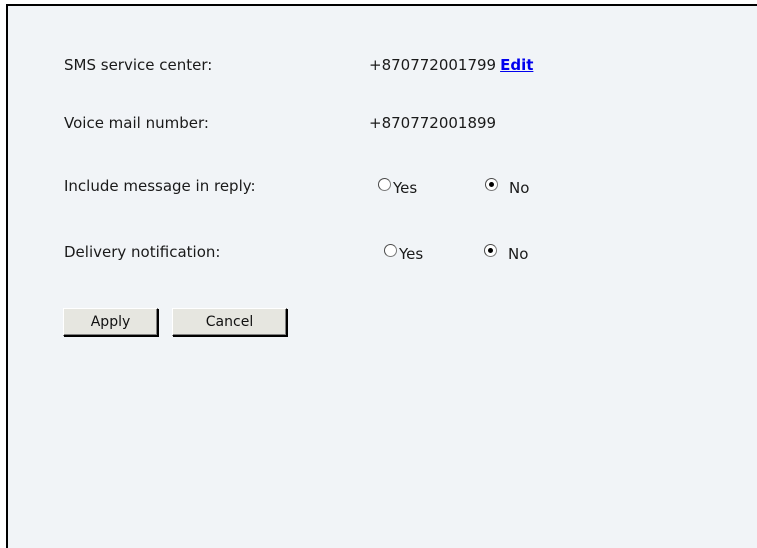  What do you see at coordinates (516, 65) in the screenshot?
I see `edit-sms-service-center-link: Edit` at bounding box center [516, 65].